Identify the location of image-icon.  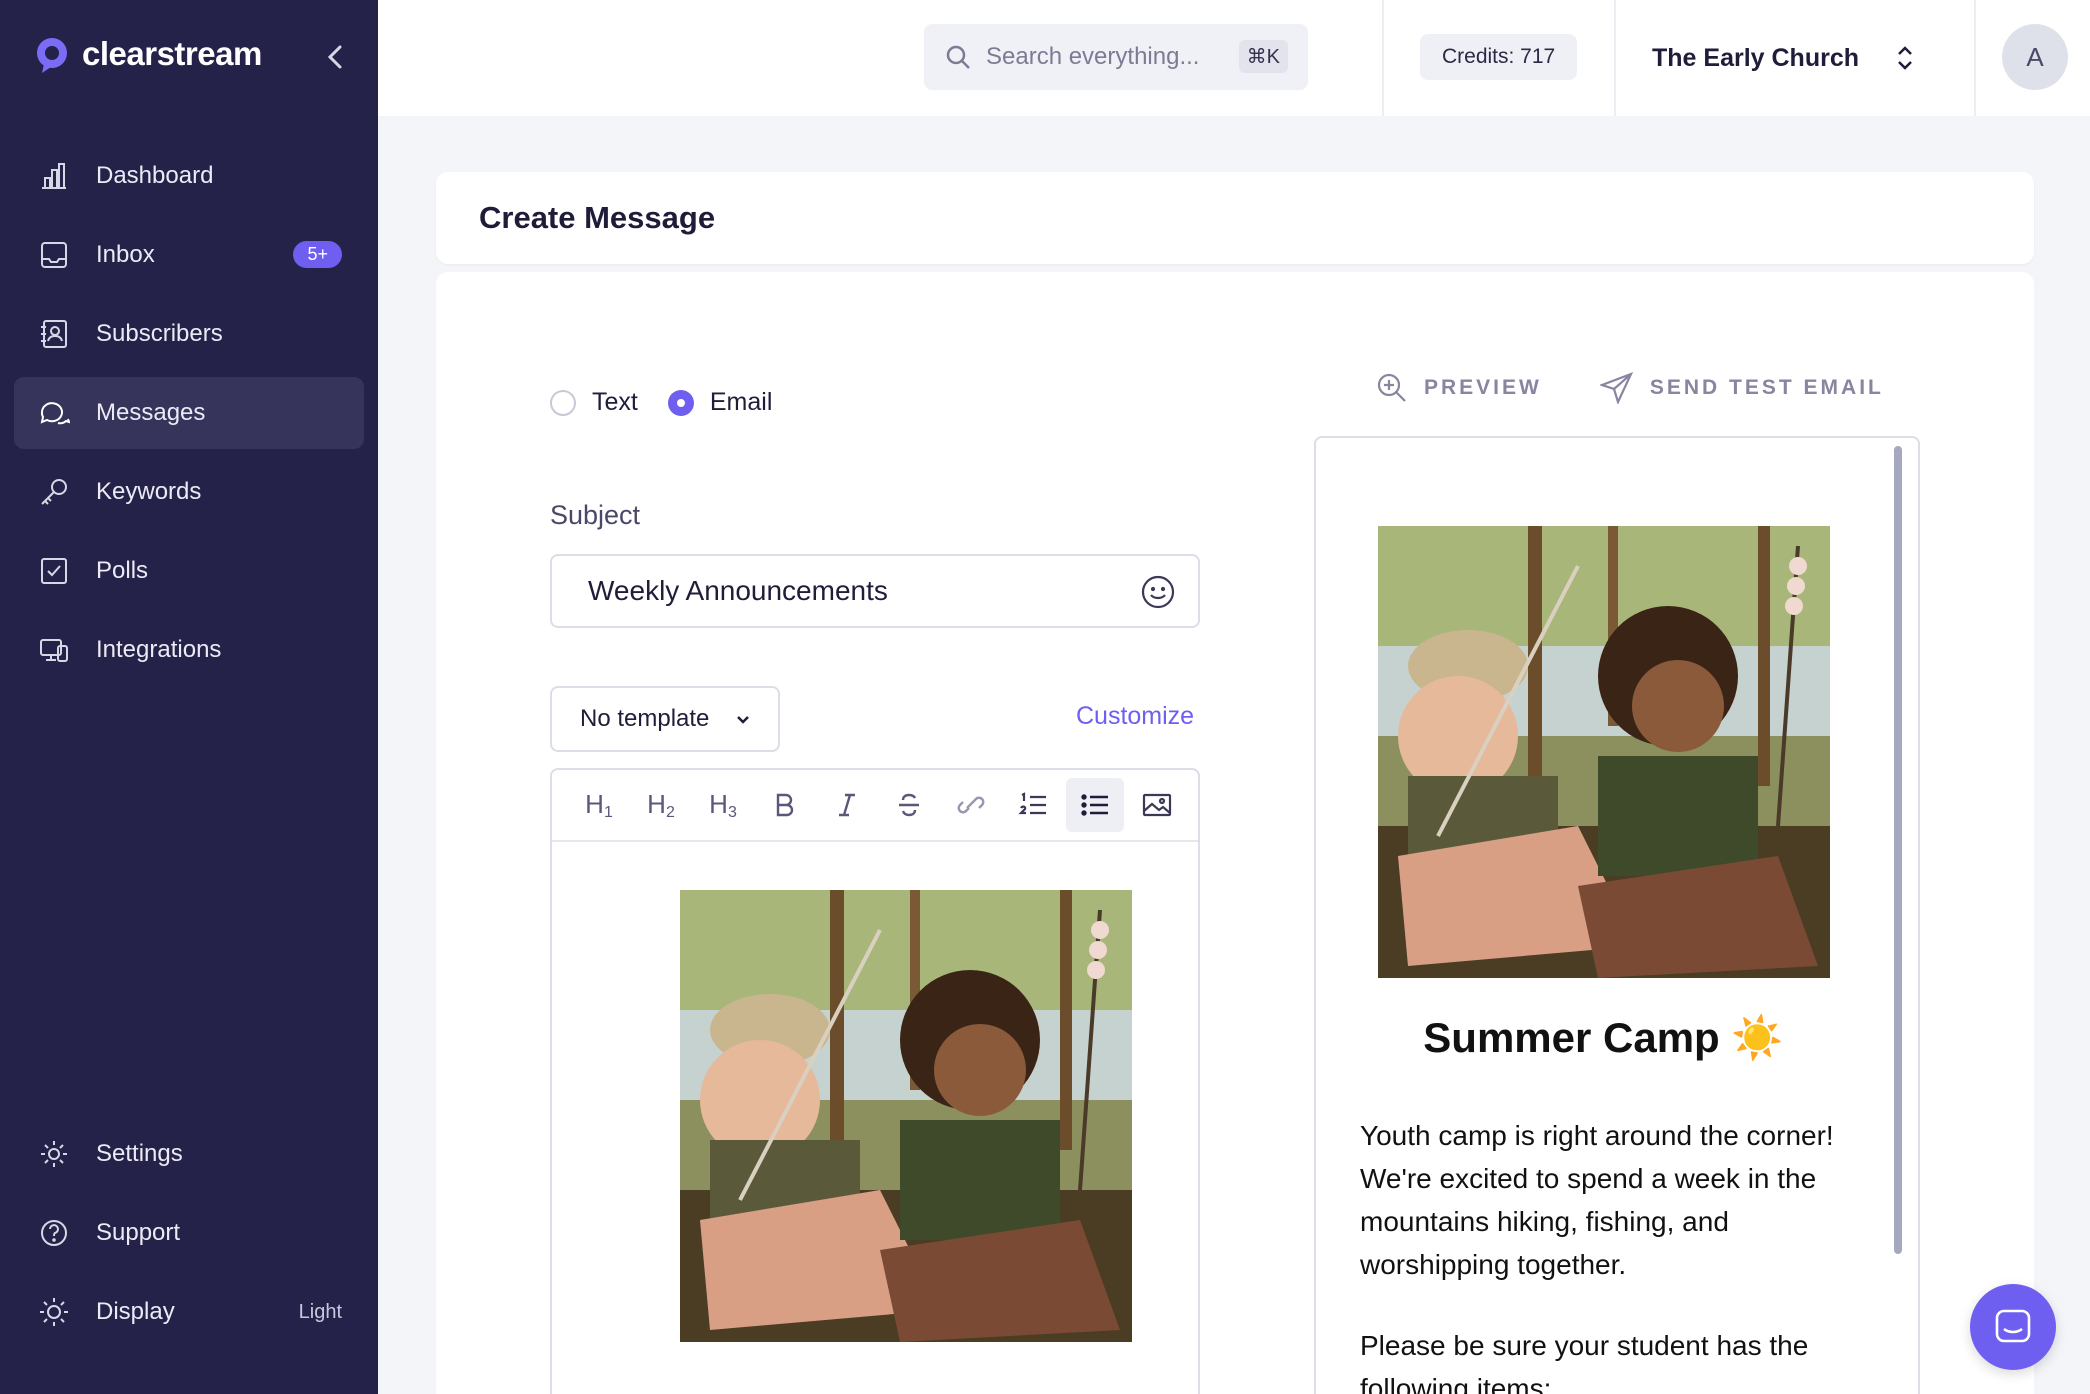
(1157, 805).